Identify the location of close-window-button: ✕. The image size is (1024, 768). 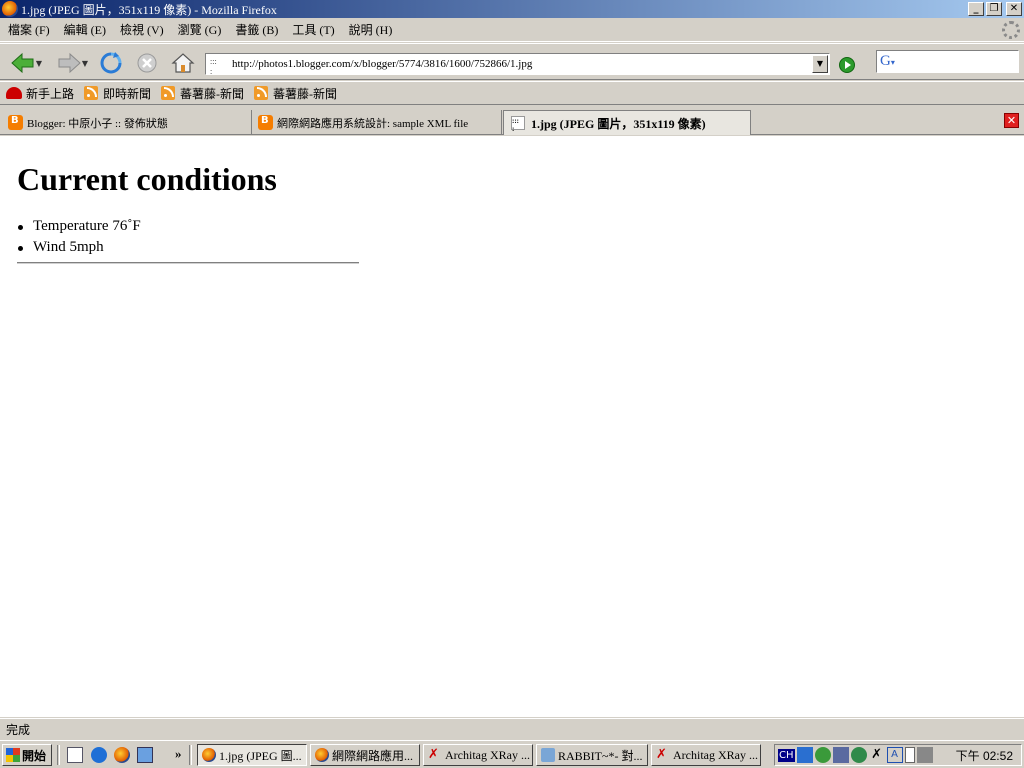
(1014, 9).